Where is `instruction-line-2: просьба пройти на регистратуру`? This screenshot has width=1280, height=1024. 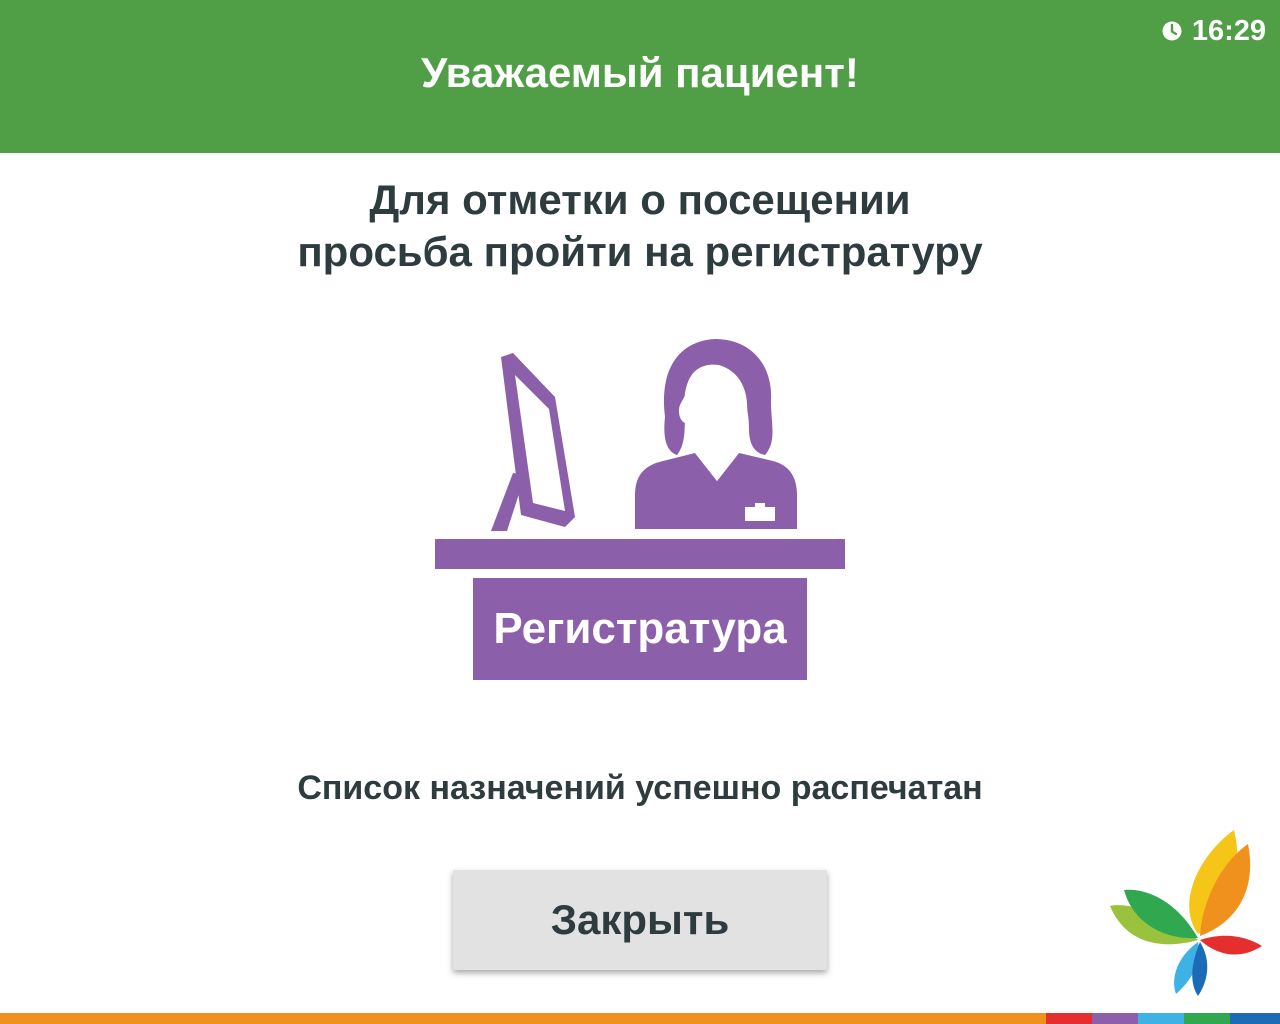 instruction-line-2: просьба пройти на регистратуру is located at coordinates (640, 251).